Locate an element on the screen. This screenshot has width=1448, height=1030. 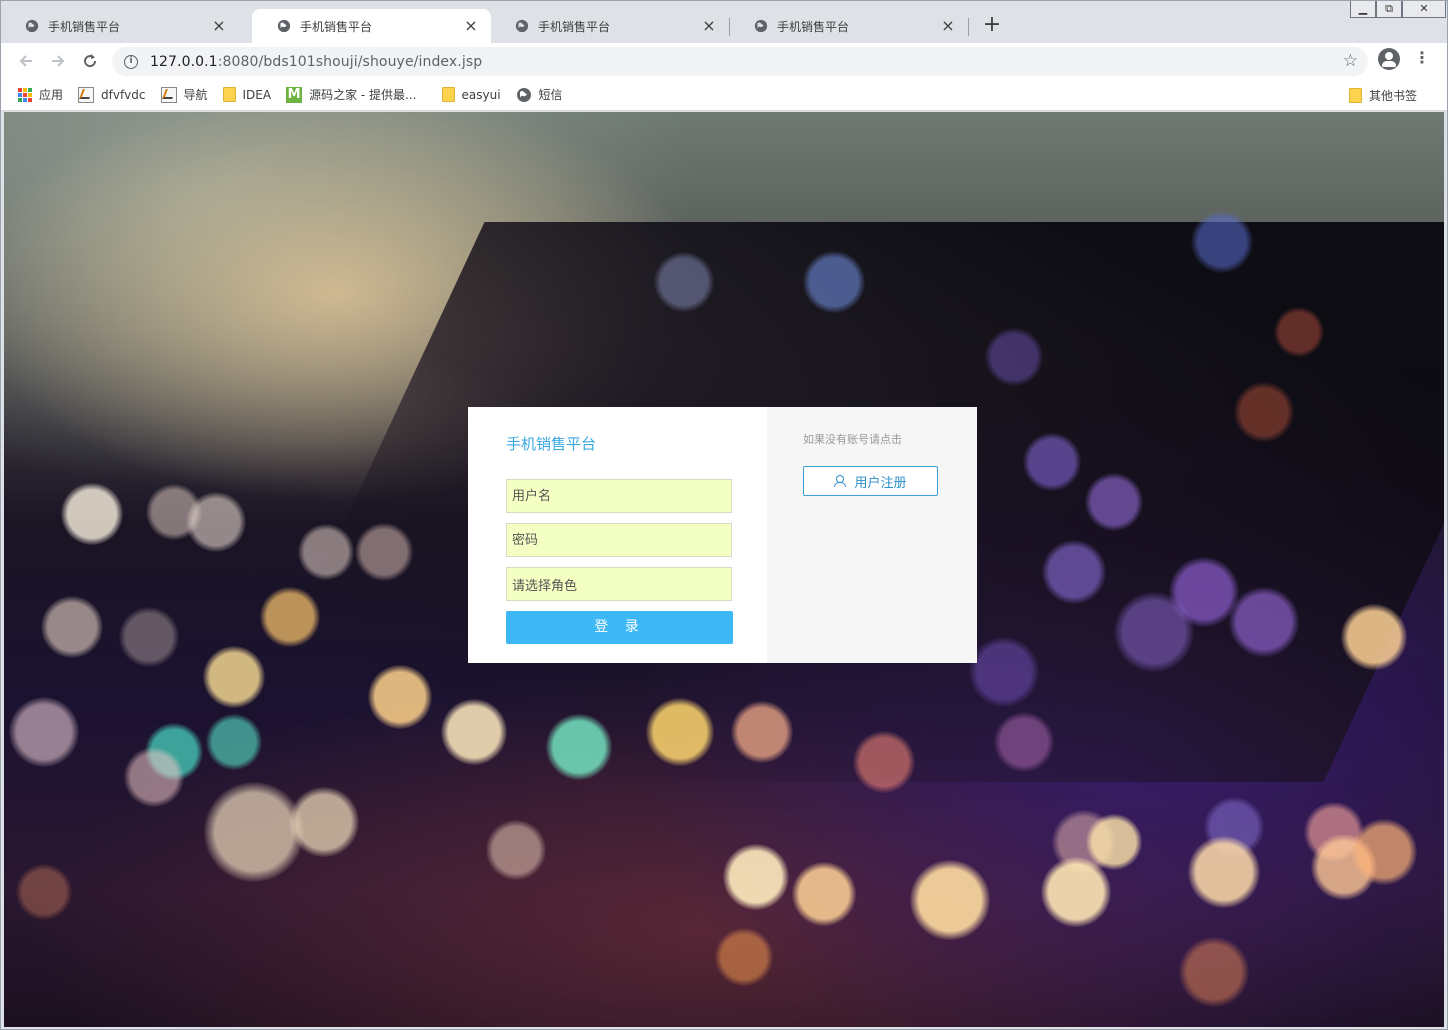
register-panel: 如果没有账号请点击 用户注册 is located at coordinates (872, 535).